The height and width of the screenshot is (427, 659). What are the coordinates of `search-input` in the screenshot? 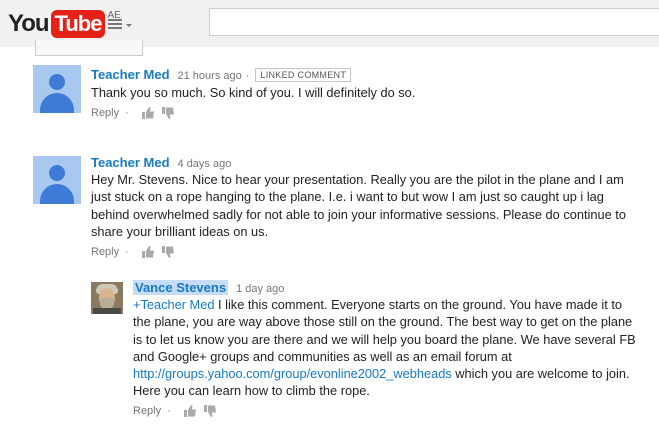 It's located at (434, 22).